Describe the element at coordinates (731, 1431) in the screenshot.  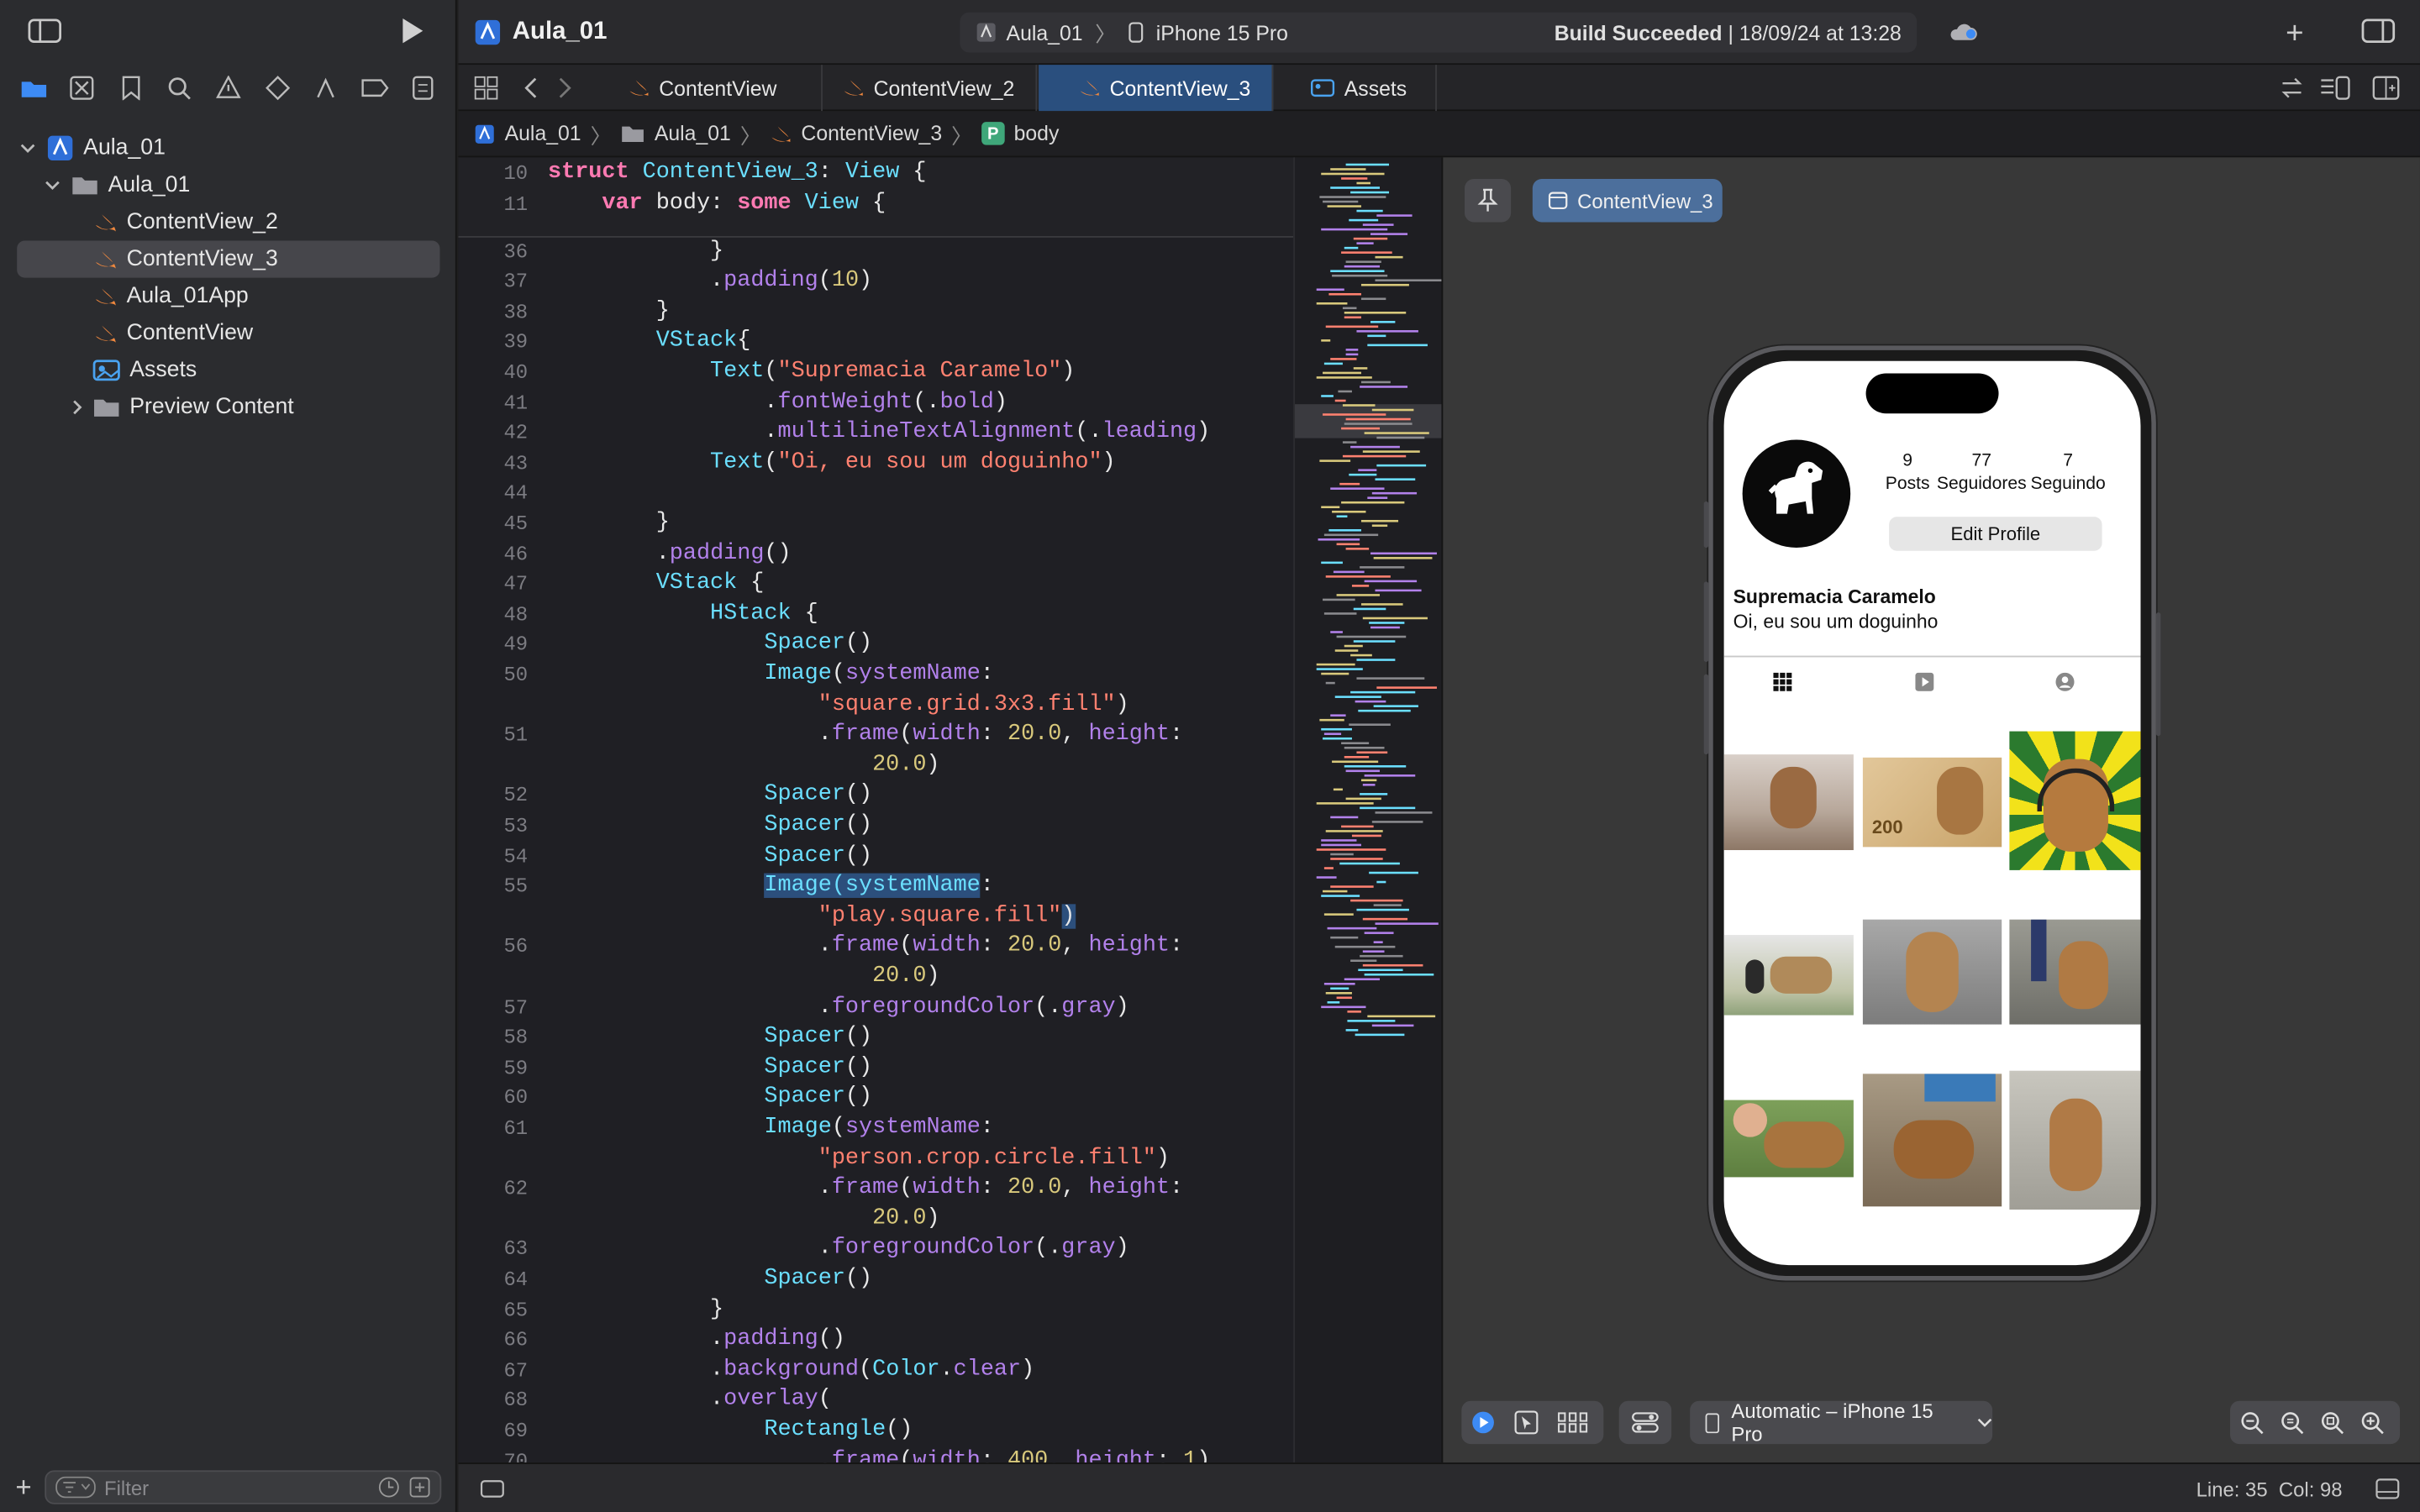
I see `code-line: Rectangle()` at that location.